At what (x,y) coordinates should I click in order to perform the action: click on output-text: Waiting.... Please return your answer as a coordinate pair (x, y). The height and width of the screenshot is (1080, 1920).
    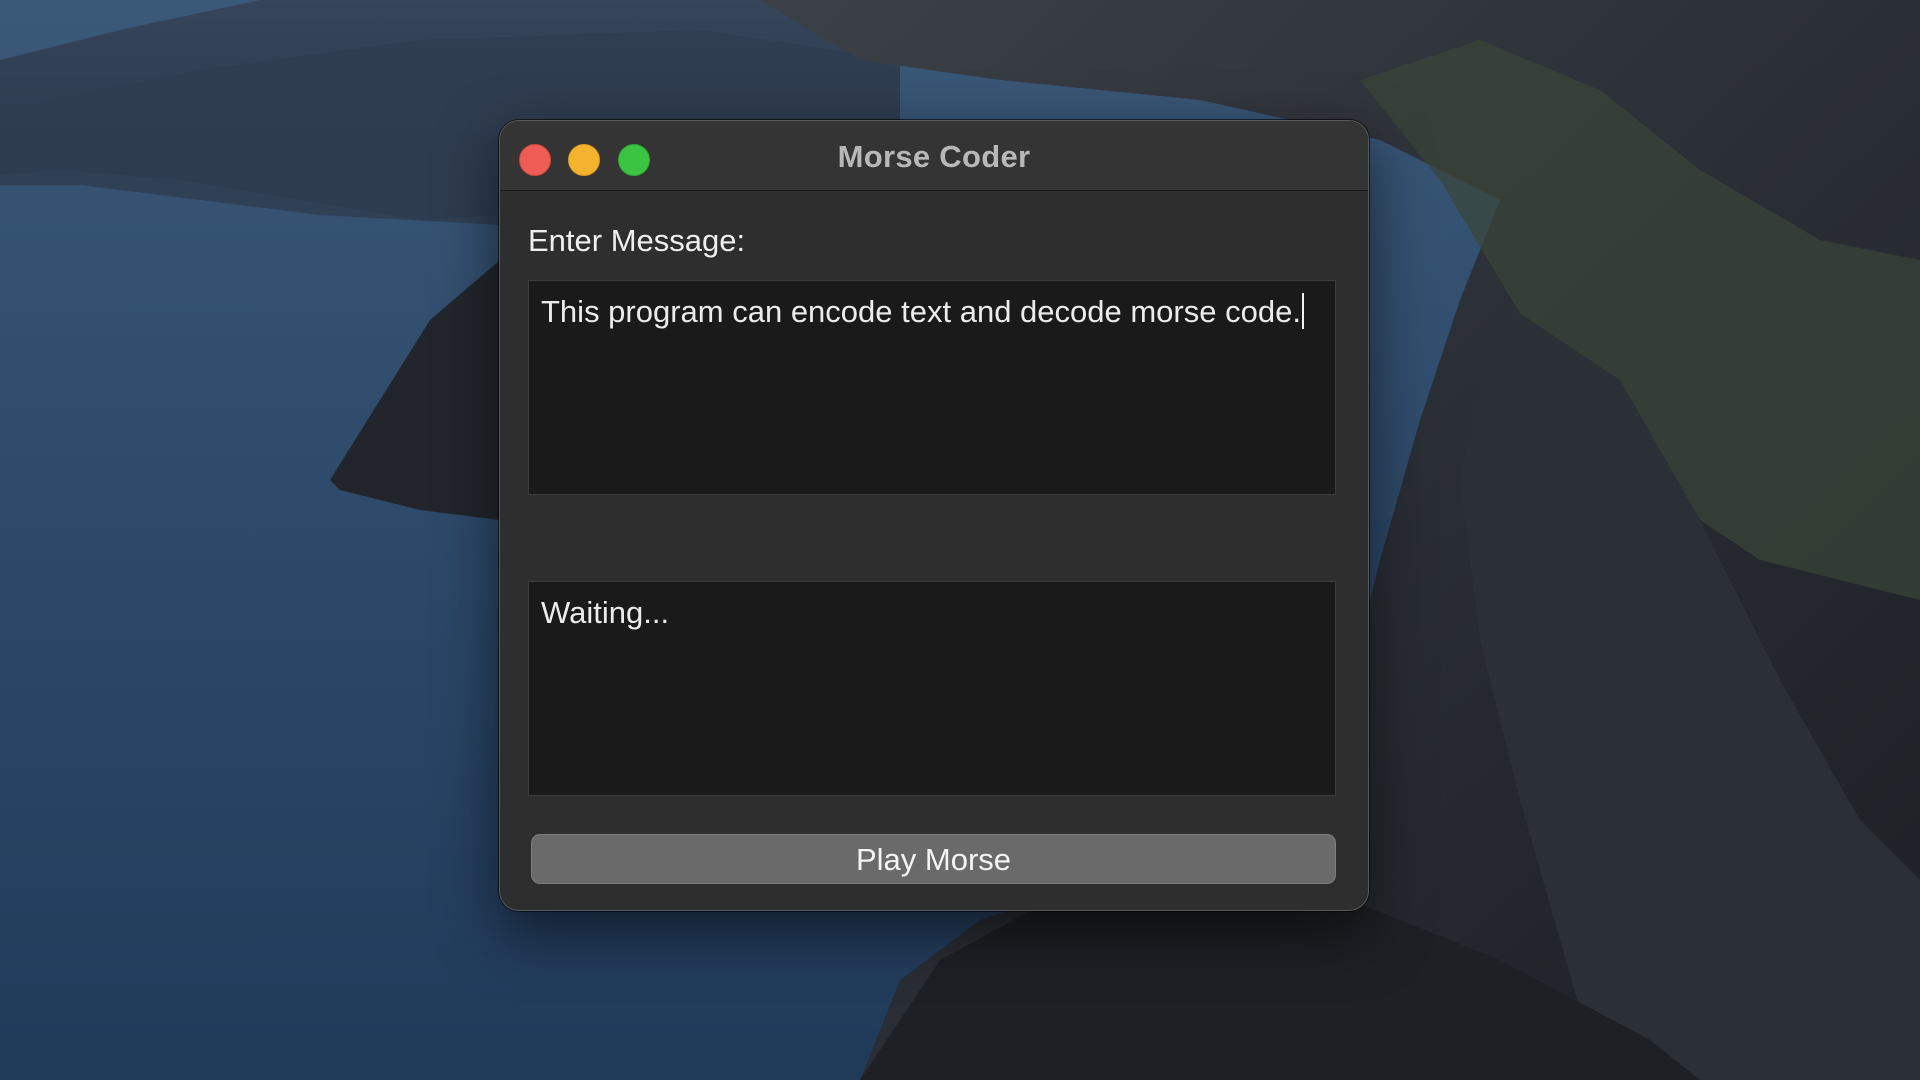
    Looking at the image, I should click on (605, 612).